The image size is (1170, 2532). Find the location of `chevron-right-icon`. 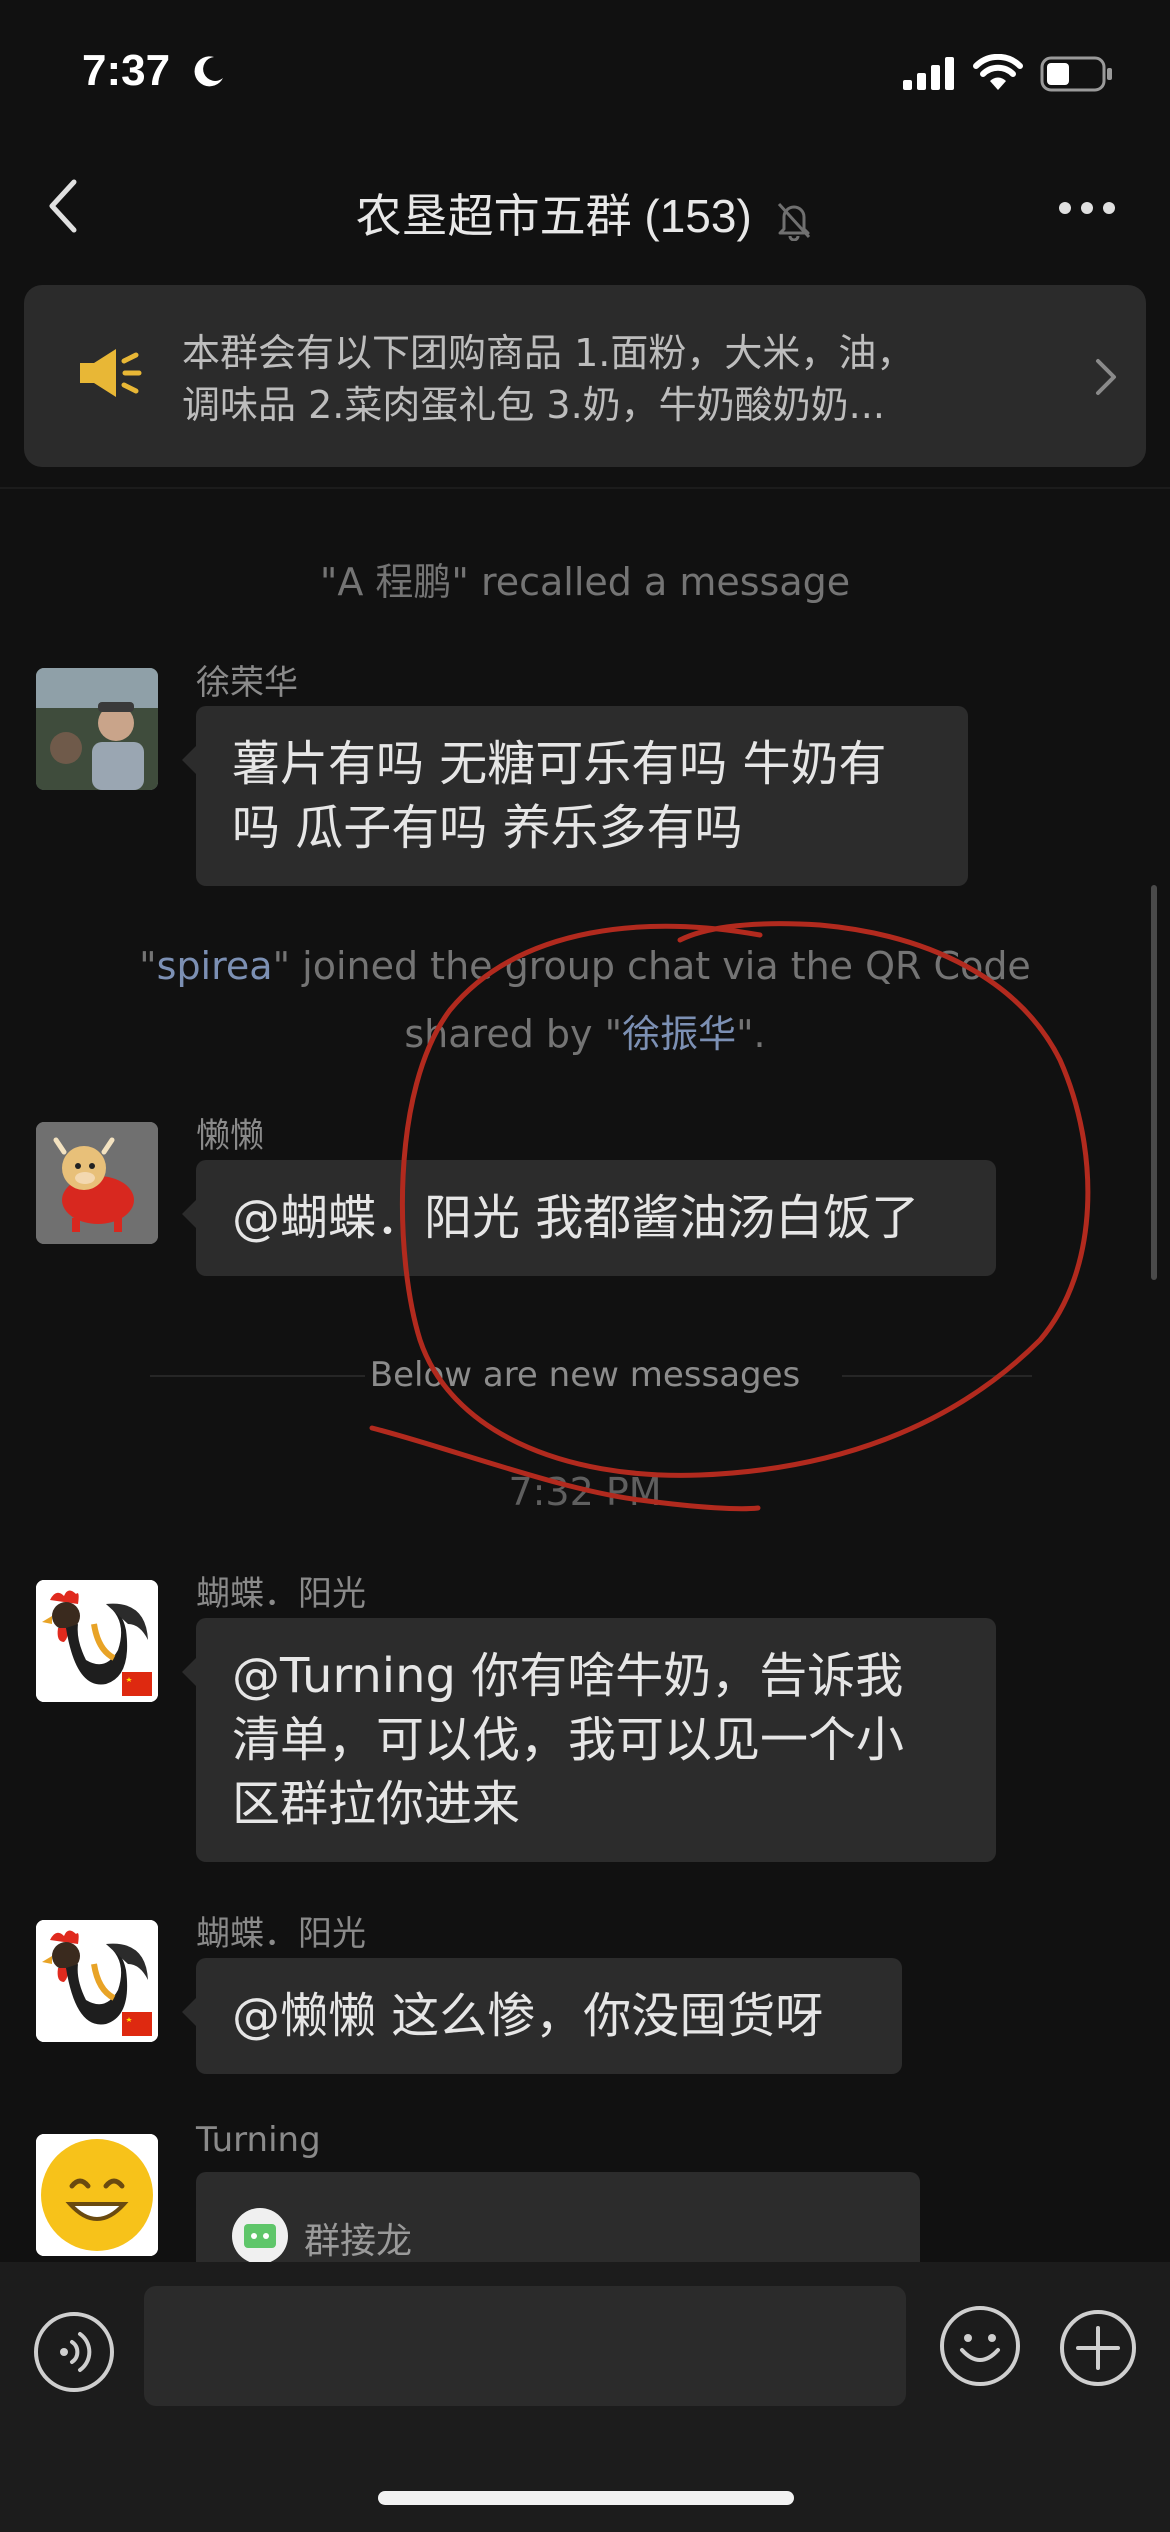

chevron-right-icon is located at coordinates (1106, 377).